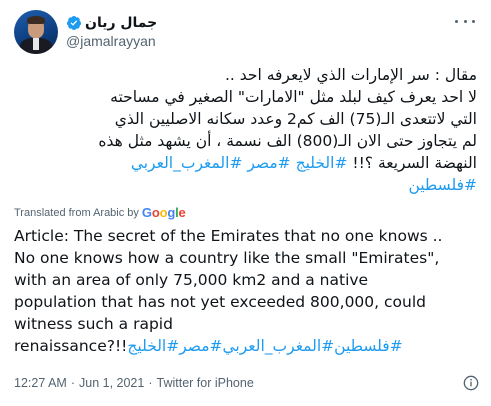 The width and height of the screenshot is (491, 406). Describe the element at coordinates (205, 383) in the screenshot. I see `tweet-source: Twitter for iPhone` at that location.